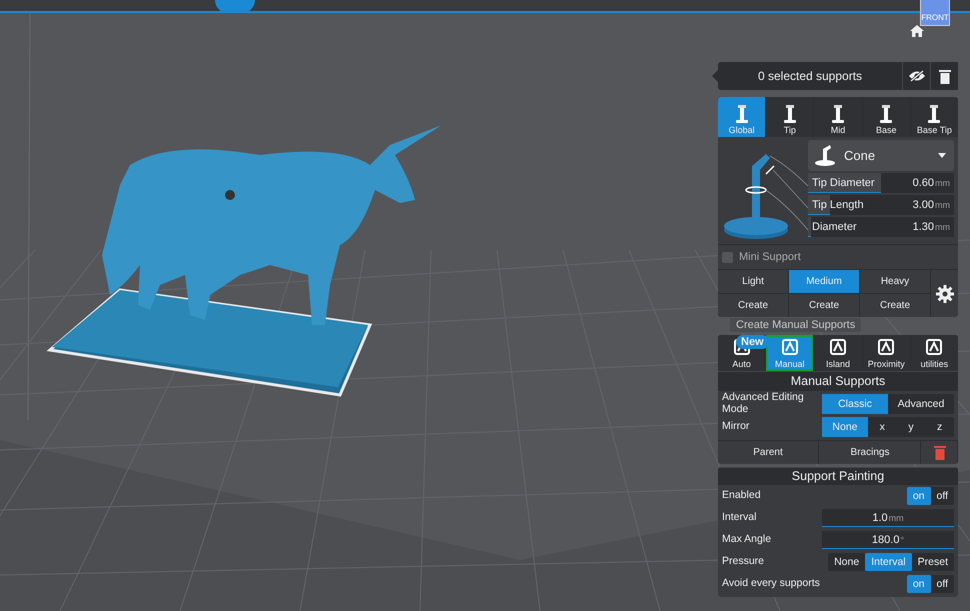 This screenshot has height=611, width=970. I want to click on value-field: 180.0°, so click(888, 540).